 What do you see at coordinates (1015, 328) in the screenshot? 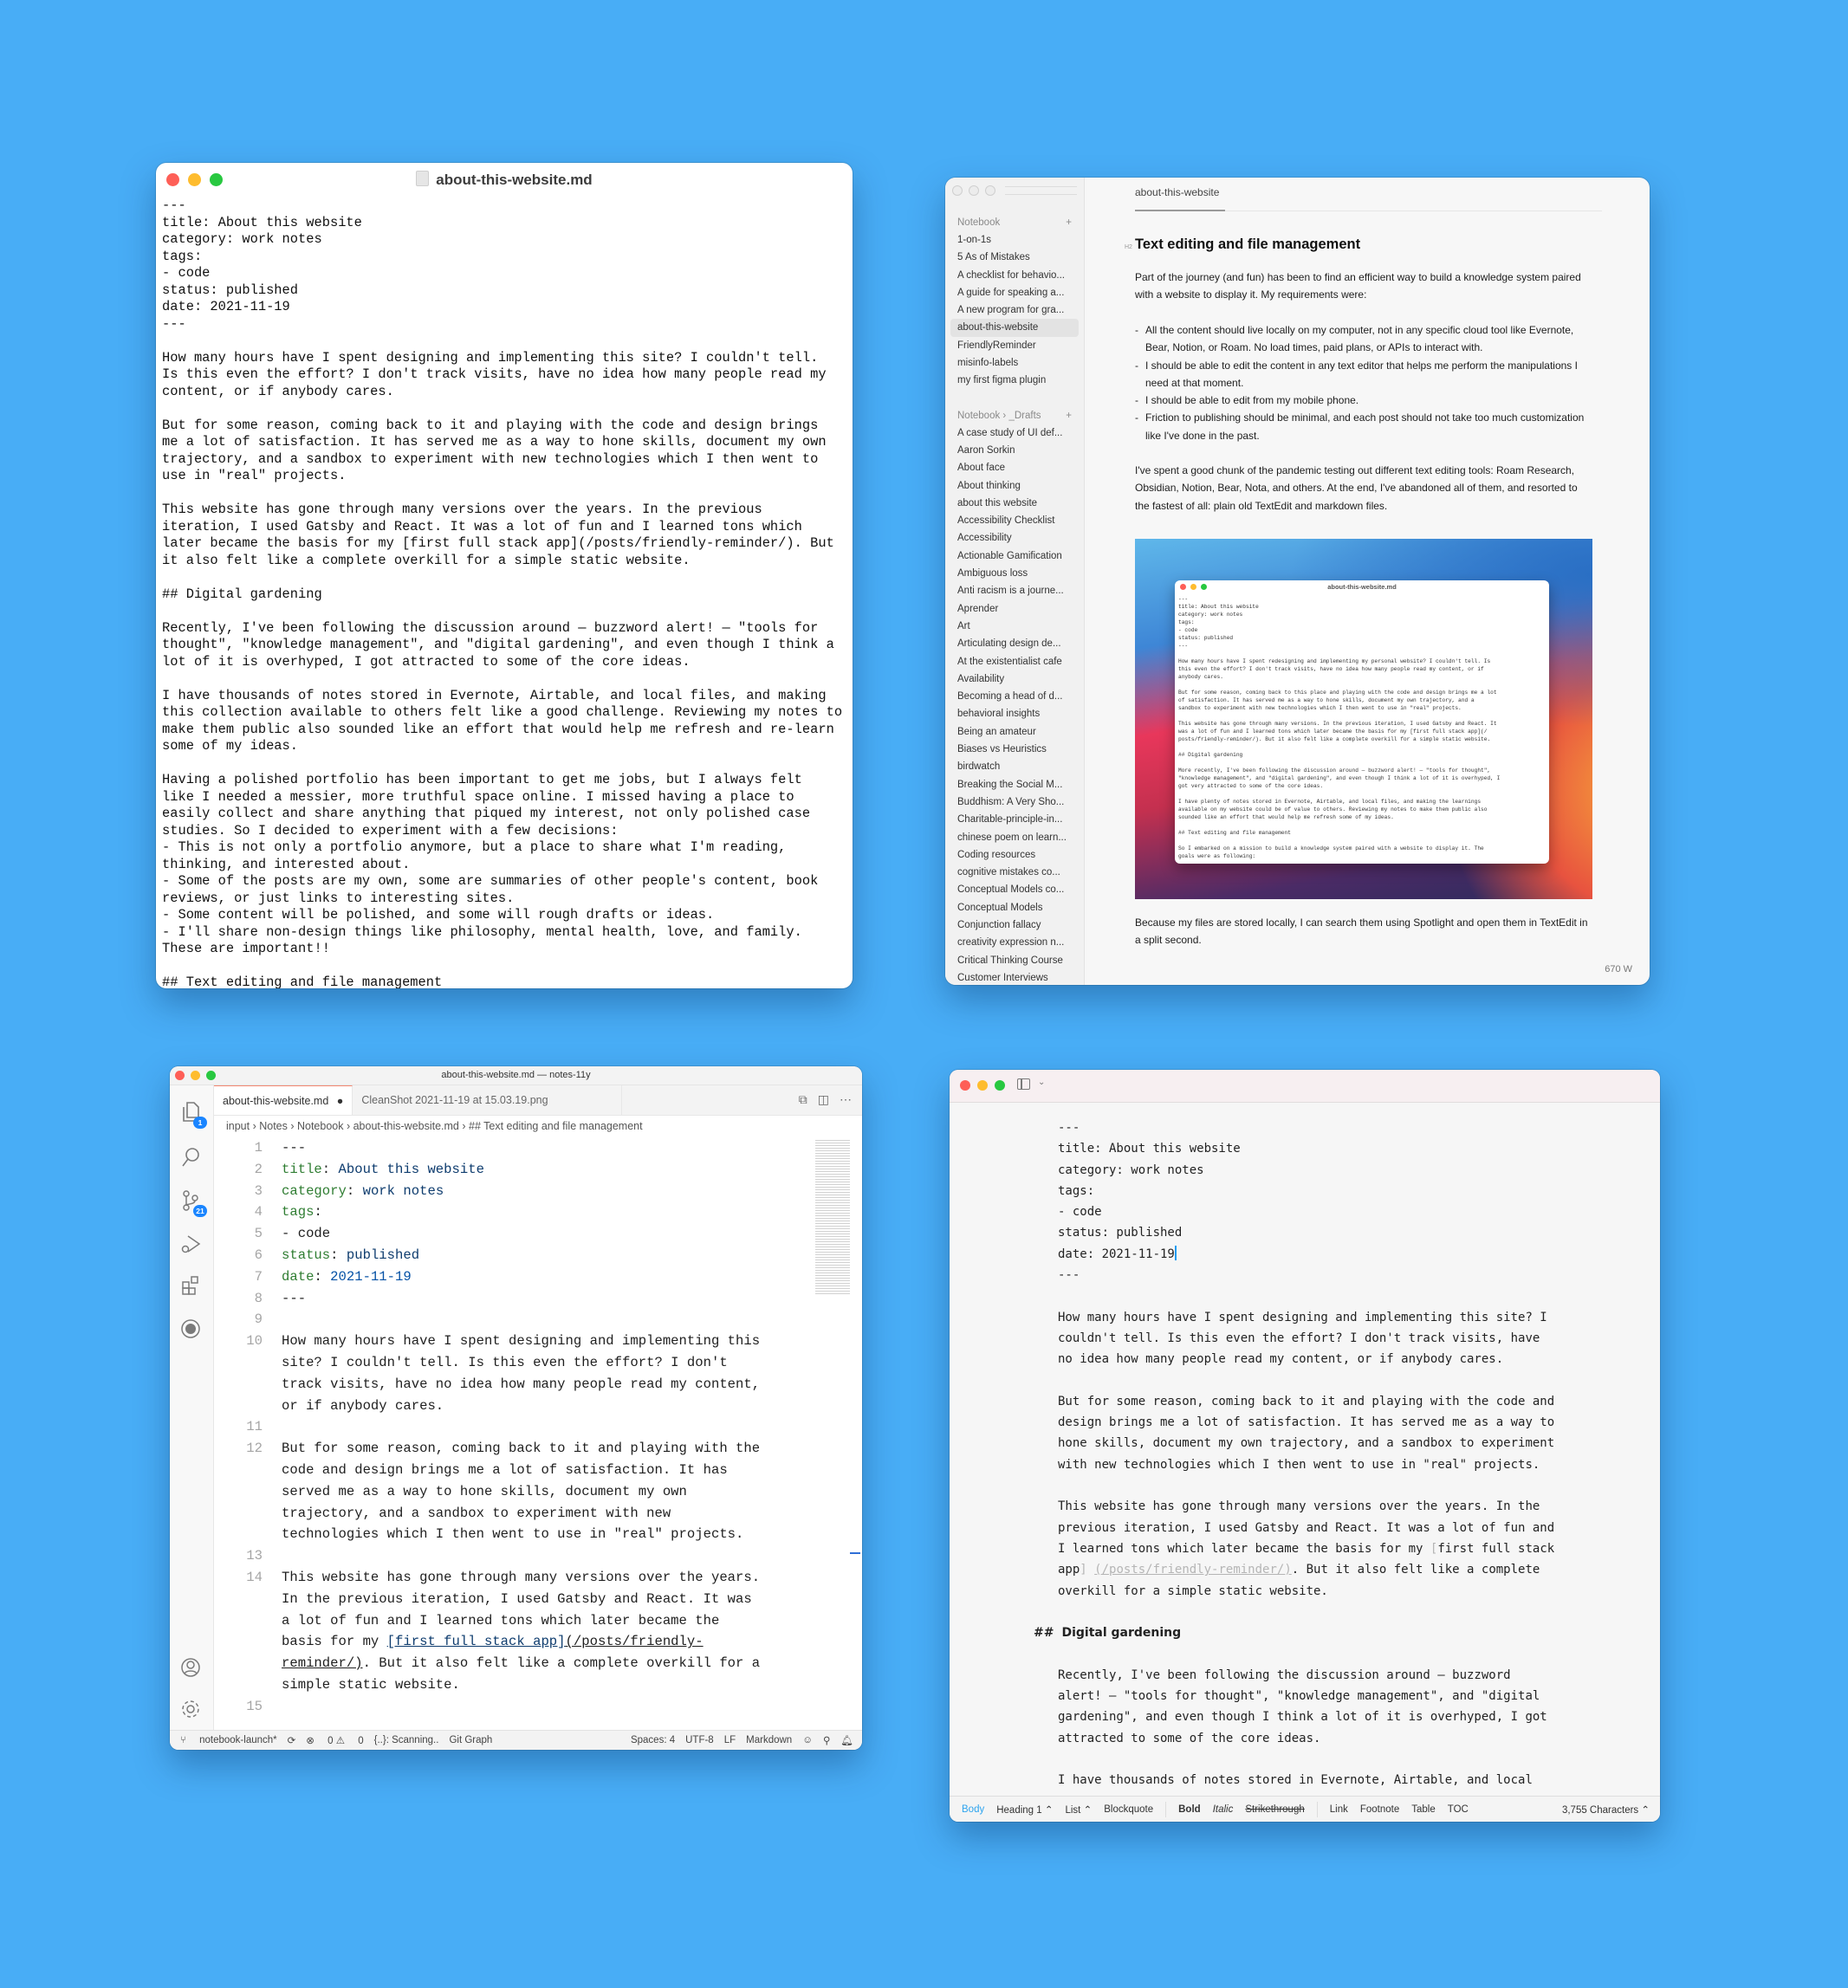
I see `sidebar-note-item: about-this-website` at bounding box center [1015, 328].